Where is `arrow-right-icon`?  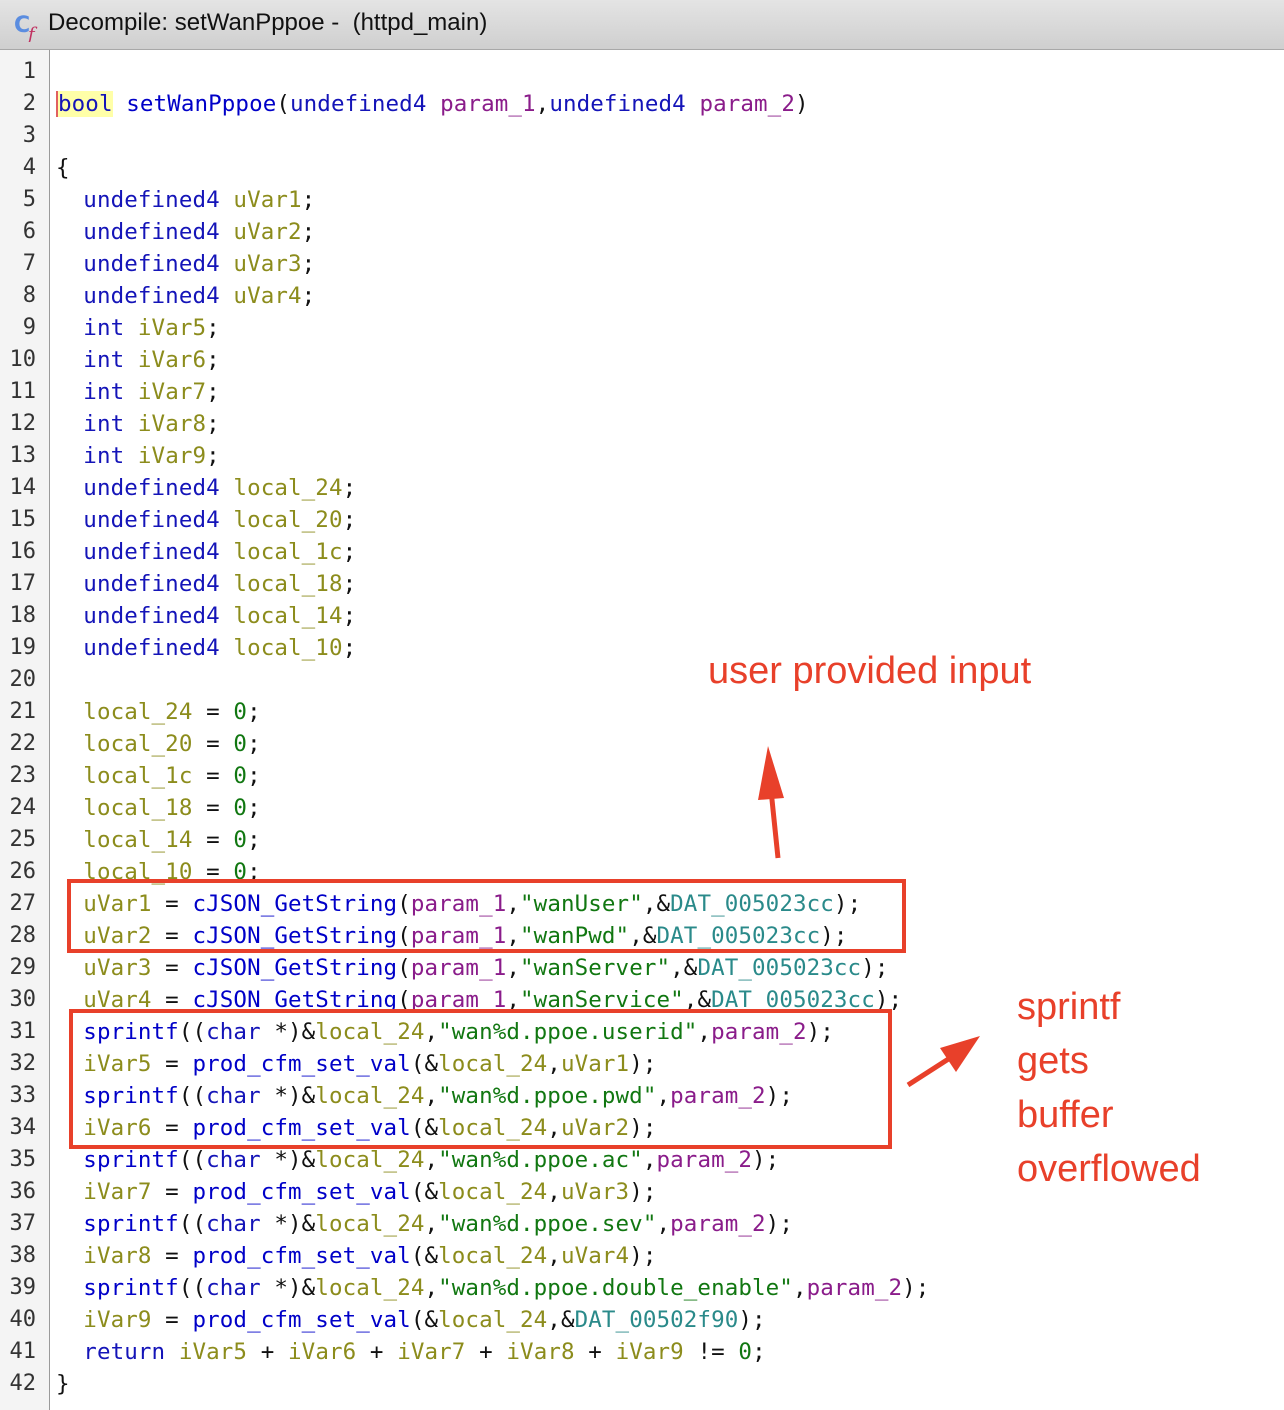 arrow-right-icon is located at coordinates (943, 1062).